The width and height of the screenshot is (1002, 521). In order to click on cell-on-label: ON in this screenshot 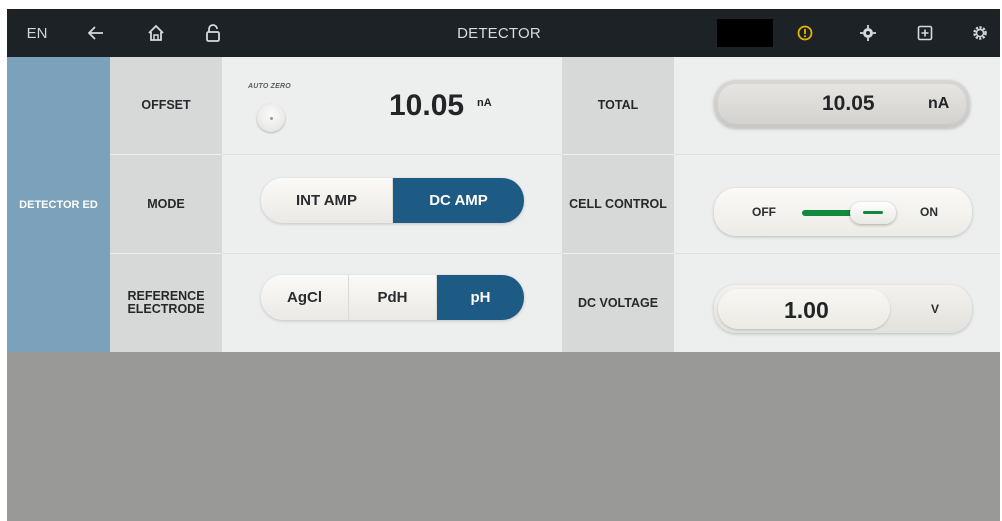, I will do `click(929, 212)`.